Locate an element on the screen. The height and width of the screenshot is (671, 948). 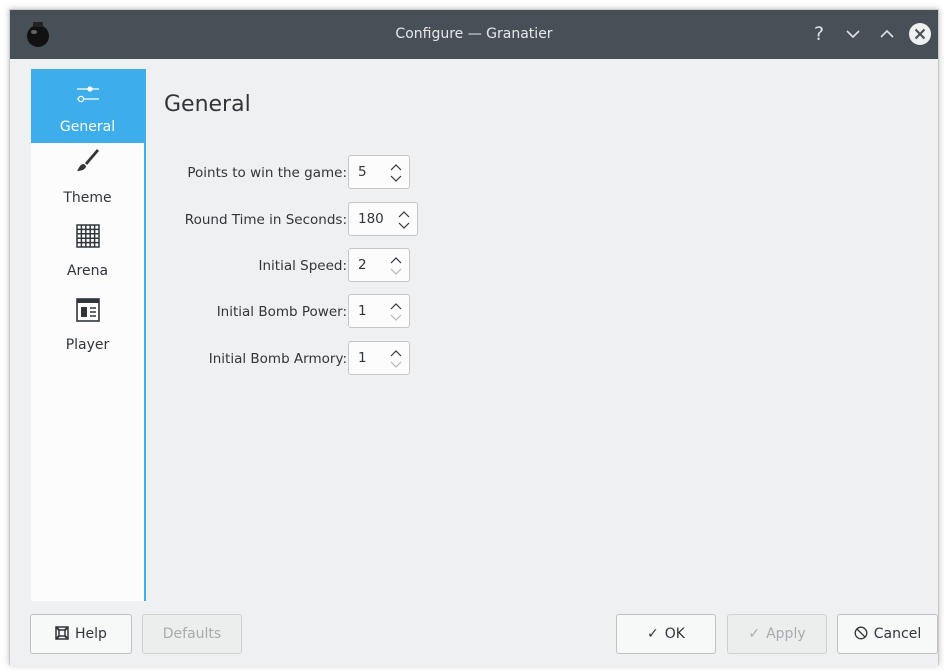
round-time-value: 180 is located at coordinates (371, 219).